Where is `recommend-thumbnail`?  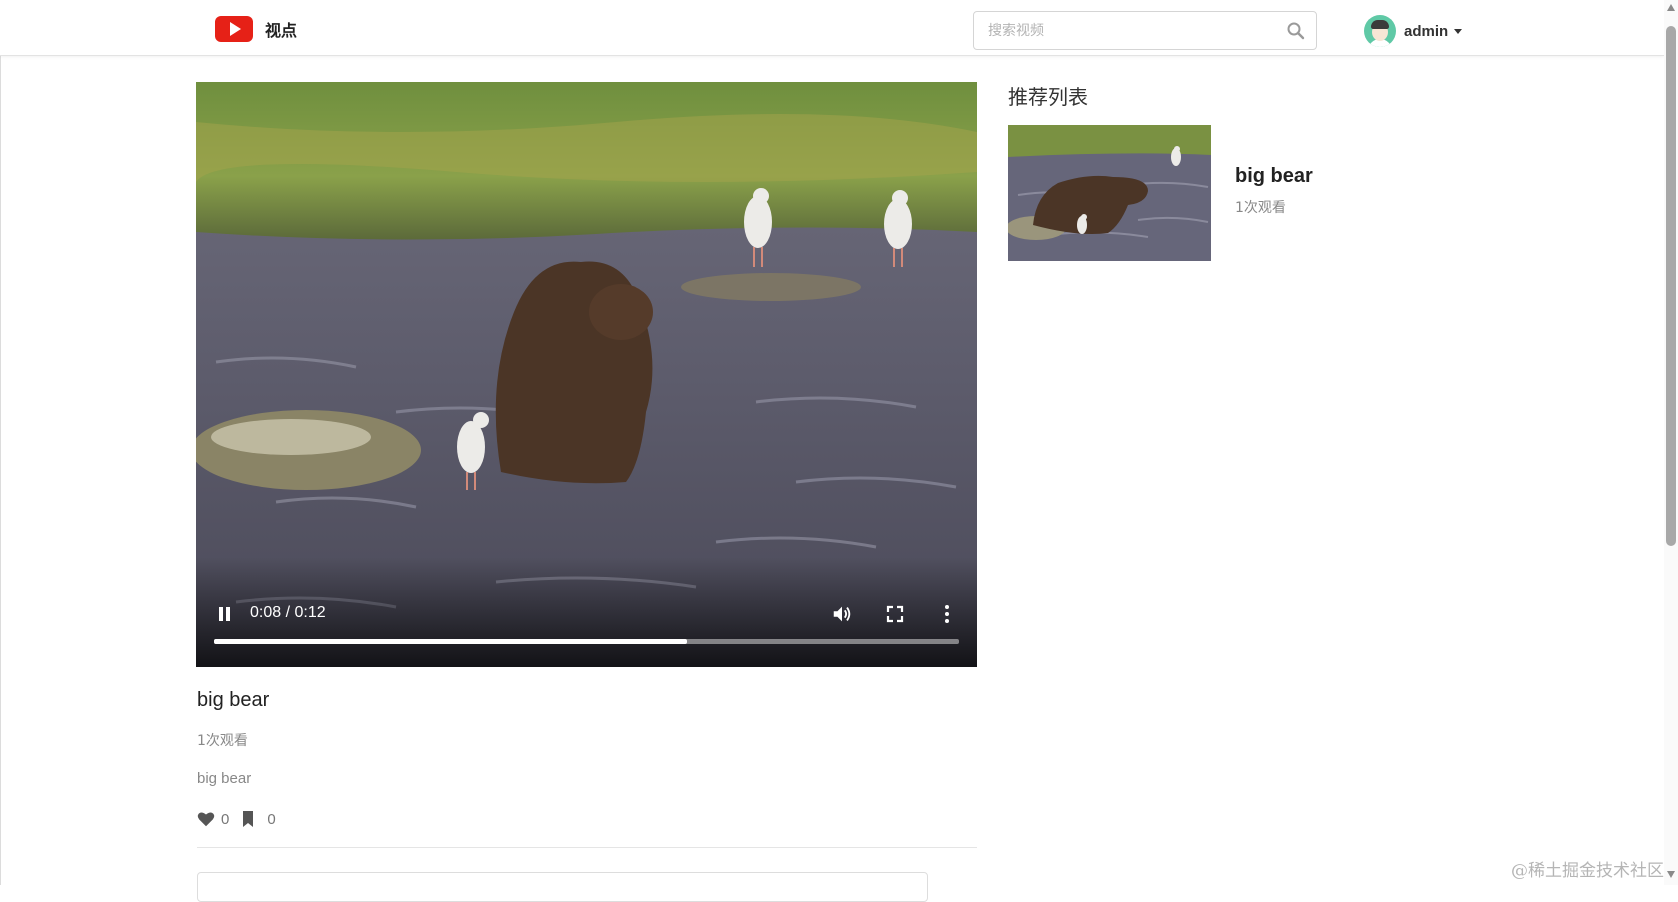 recommend-thumbnail is located at coordinates (1109, 193).